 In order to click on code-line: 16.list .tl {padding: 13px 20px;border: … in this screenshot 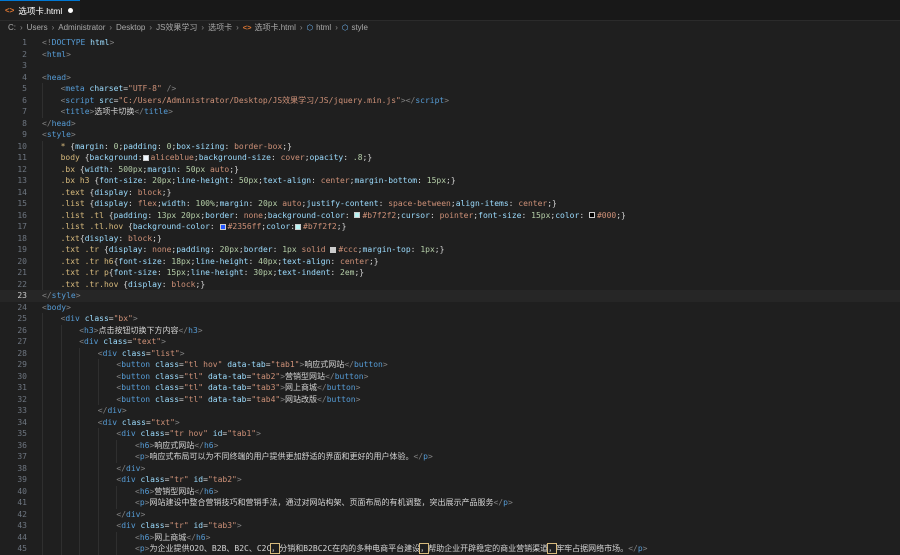, I will do `click(450, 216)`.